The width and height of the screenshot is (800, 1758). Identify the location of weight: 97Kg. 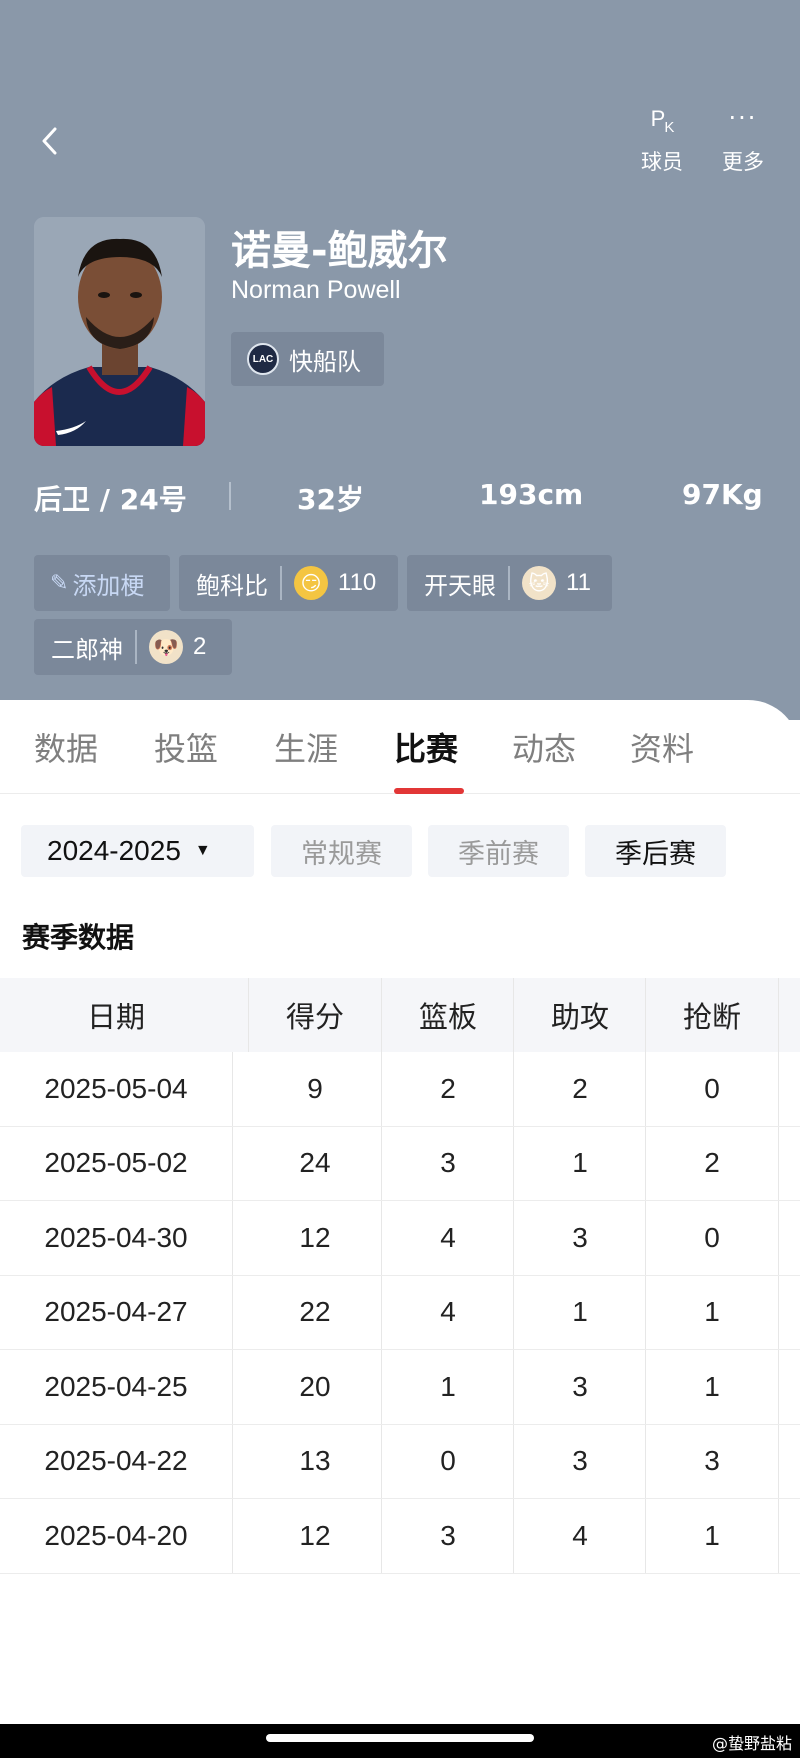
(722, 494).